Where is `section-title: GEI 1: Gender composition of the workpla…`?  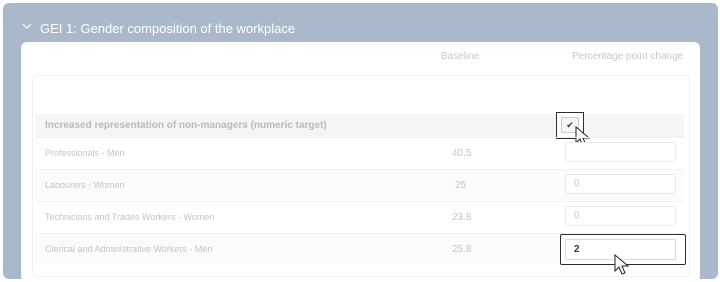
section-title: GEI 1: Gender composition of the workpla… is located at coordinates (168, 28).